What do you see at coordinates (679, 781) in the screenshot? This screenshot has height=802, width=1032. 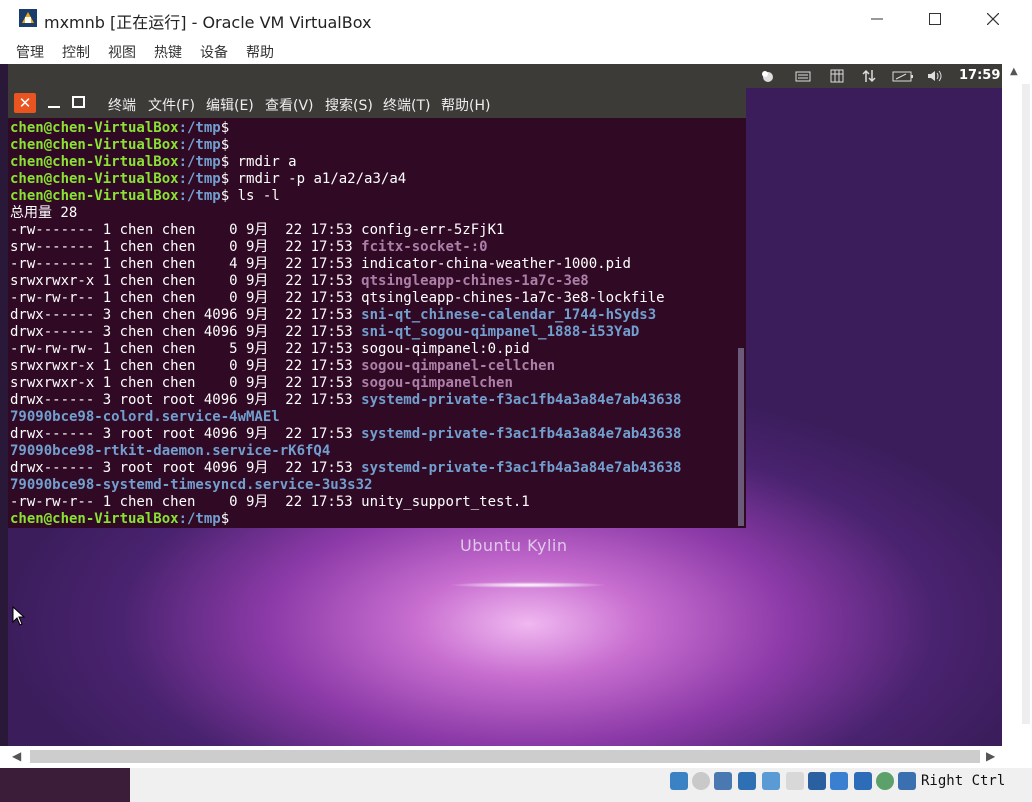 I see `hard-disk-icon` at bounding box center [679, 781].